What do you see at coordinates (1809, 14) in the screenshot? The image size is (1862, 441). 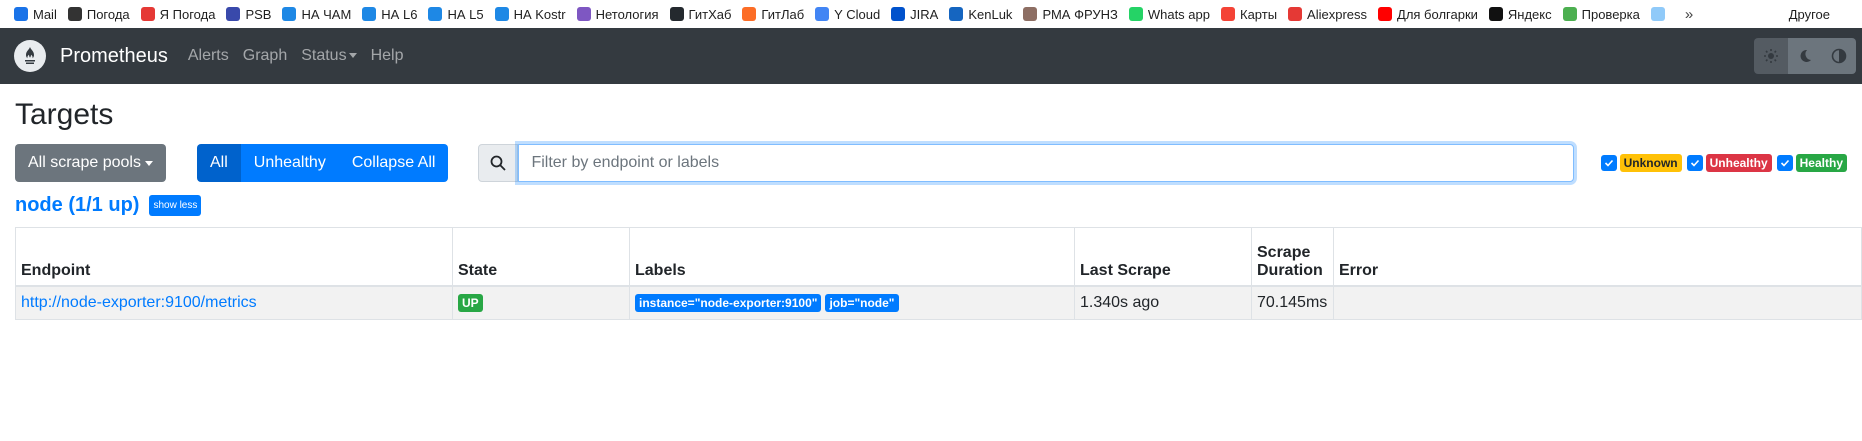 I see `other-bookmarks-button: Другое` at bounding box center [1809, 14].